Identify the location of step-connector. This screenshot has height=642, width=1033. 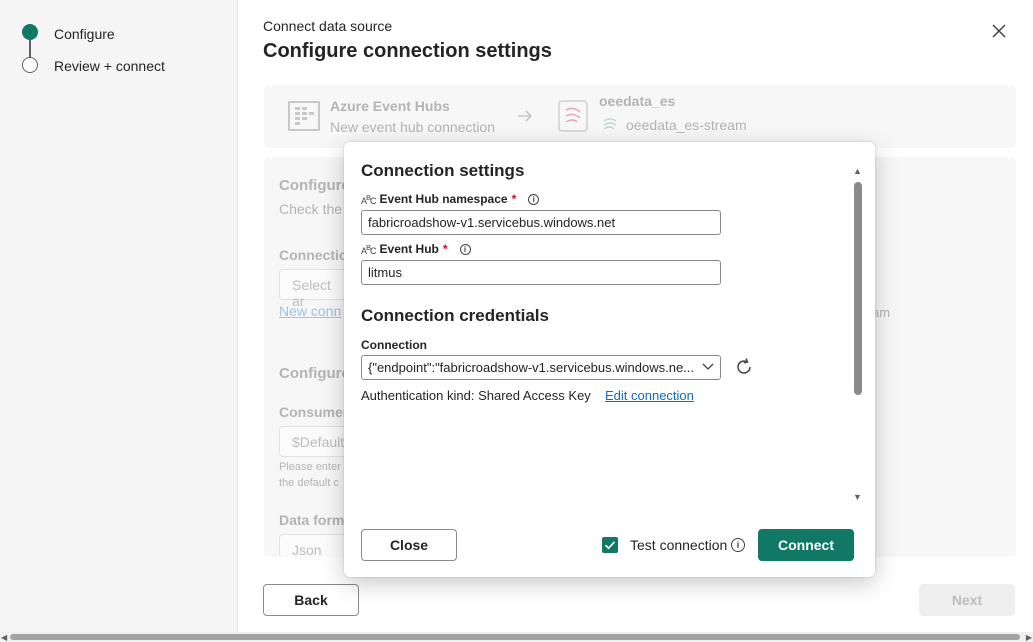
(30, 48).